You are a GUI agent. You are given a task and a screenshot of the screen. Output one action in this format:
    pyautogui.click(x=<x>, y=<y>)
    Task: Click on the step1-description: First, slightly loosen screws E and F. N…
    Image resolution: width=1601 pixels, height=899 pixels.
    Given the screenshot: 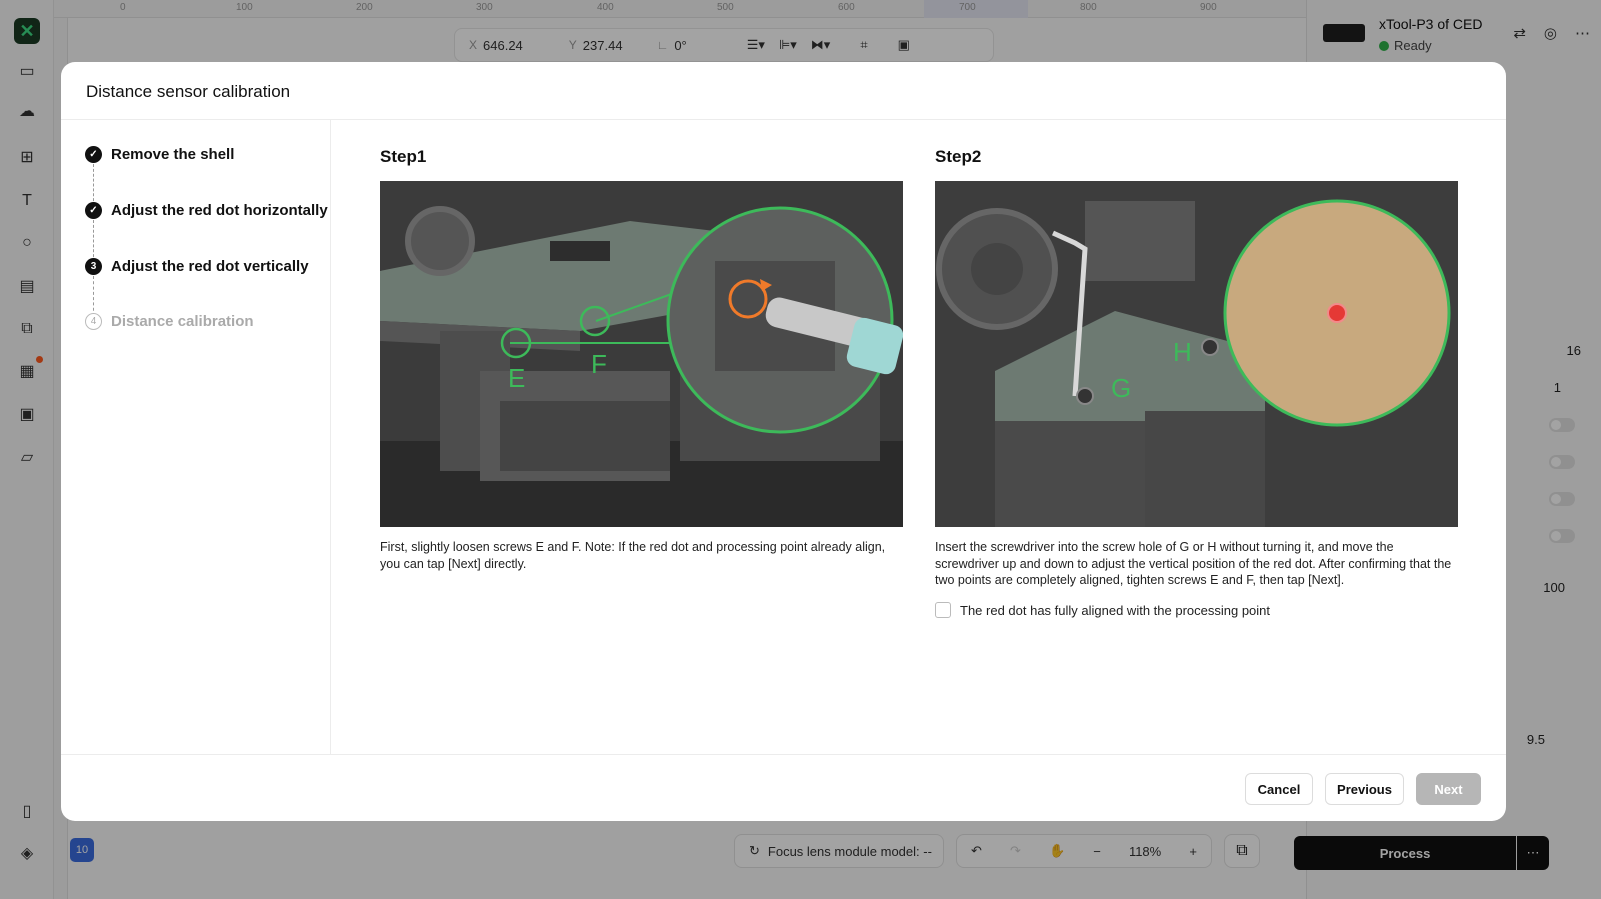 What is the action you would take?
    pyautogui.click(x=633, y=555)
    